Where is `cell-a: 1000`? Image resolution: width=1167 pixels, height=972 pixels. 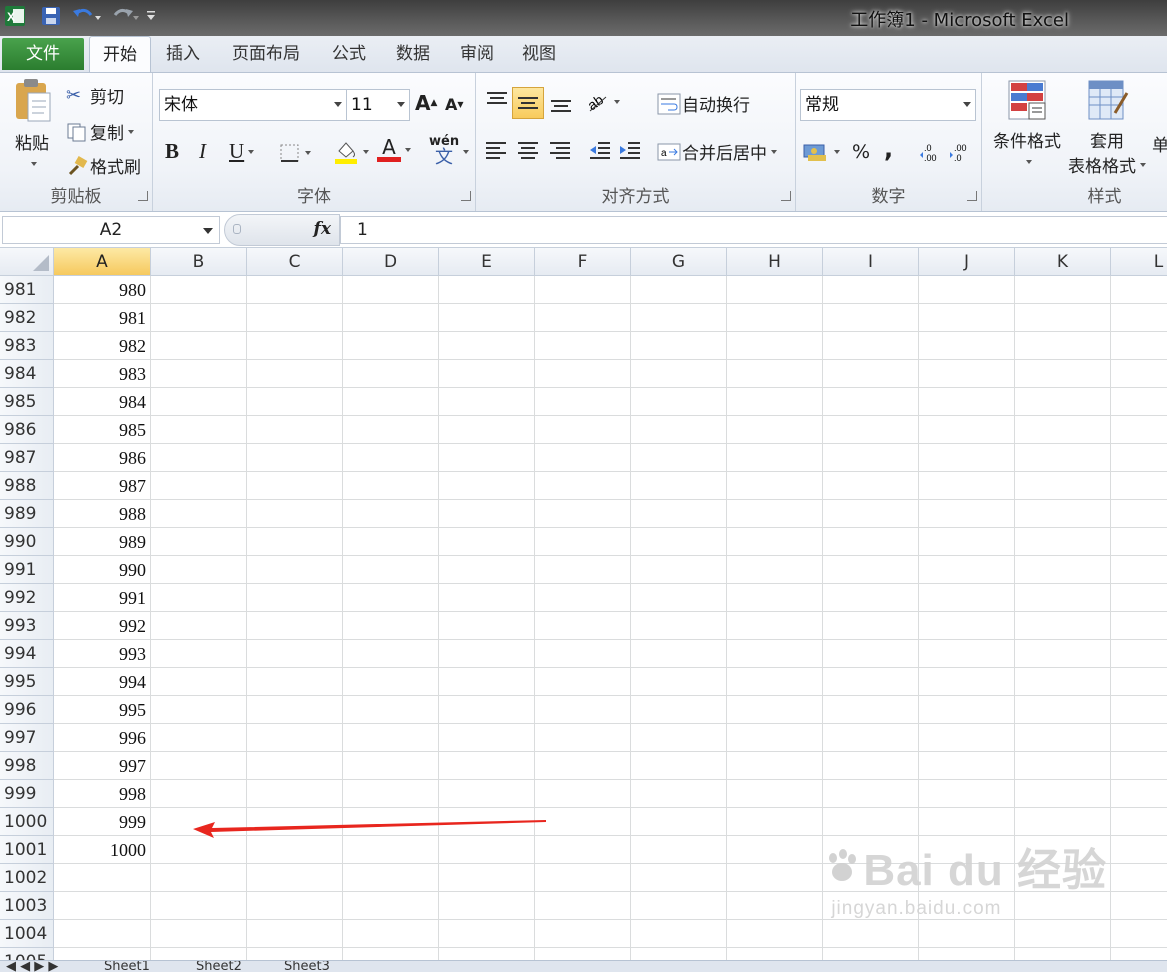
cell-a: 1000 is located at coordinates (102, 850).